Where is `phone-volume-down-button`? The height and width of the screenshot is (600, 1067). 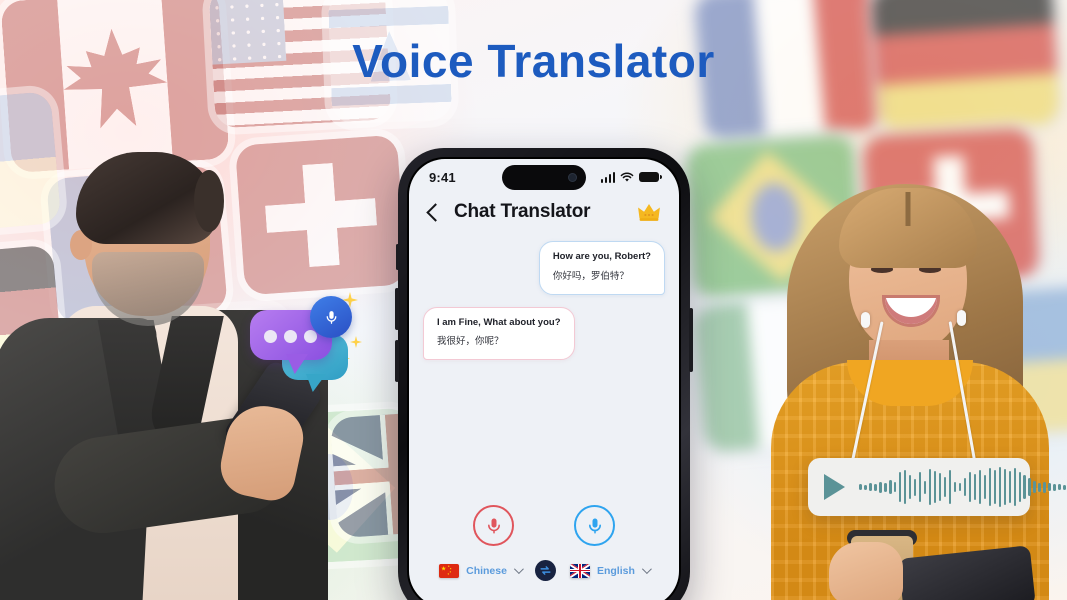 phone-volume-down-button is located at coordinates (397, 361).